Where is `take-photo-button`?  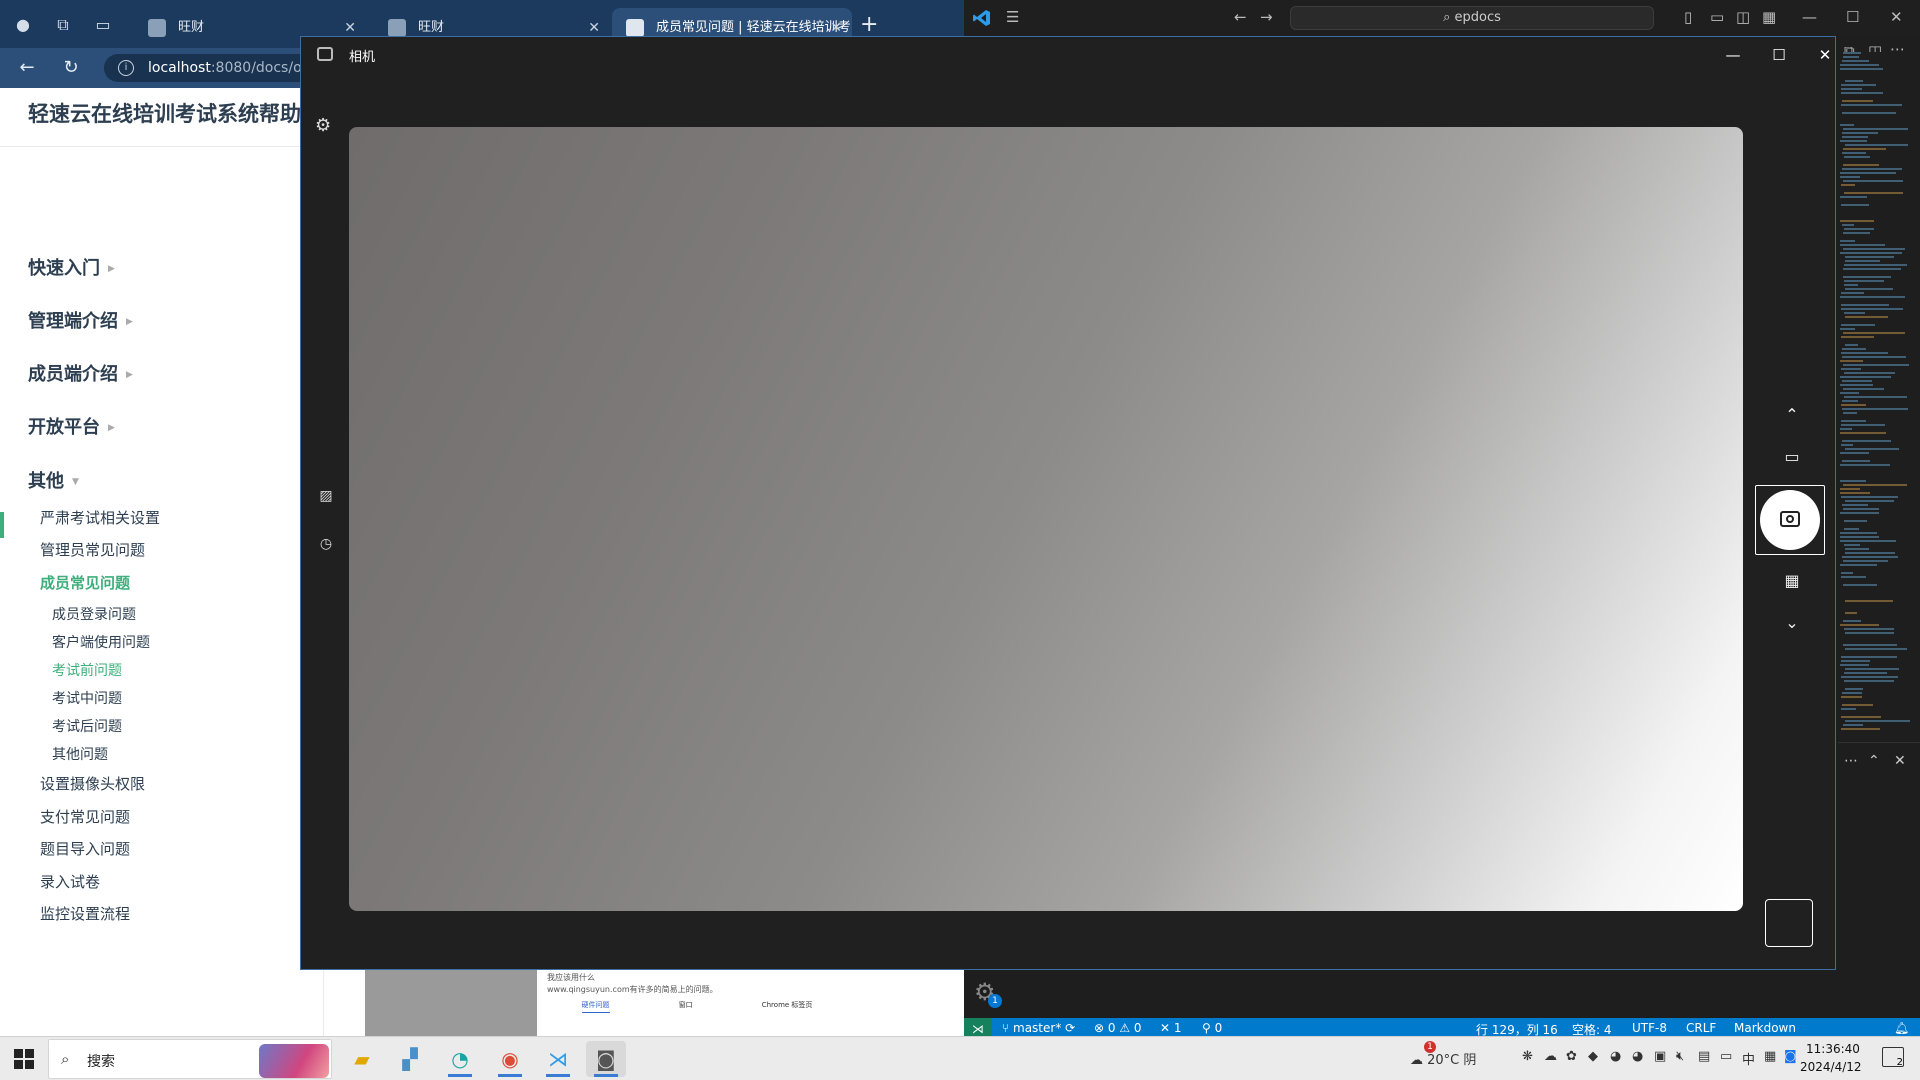
take-photo-button is located at coordinates (1790, 520).